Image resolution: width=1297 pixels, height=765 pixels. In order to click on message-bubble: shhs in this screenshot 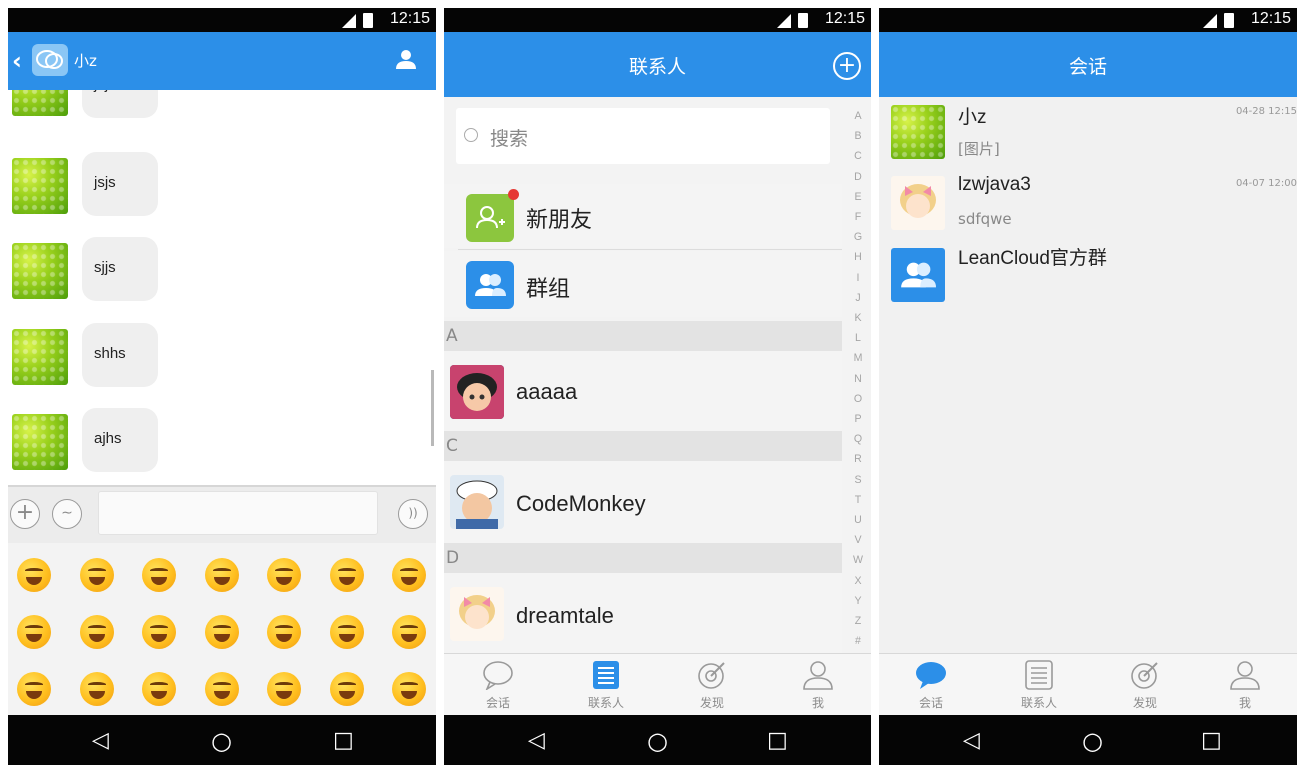, I will do `click(120, 355)`.